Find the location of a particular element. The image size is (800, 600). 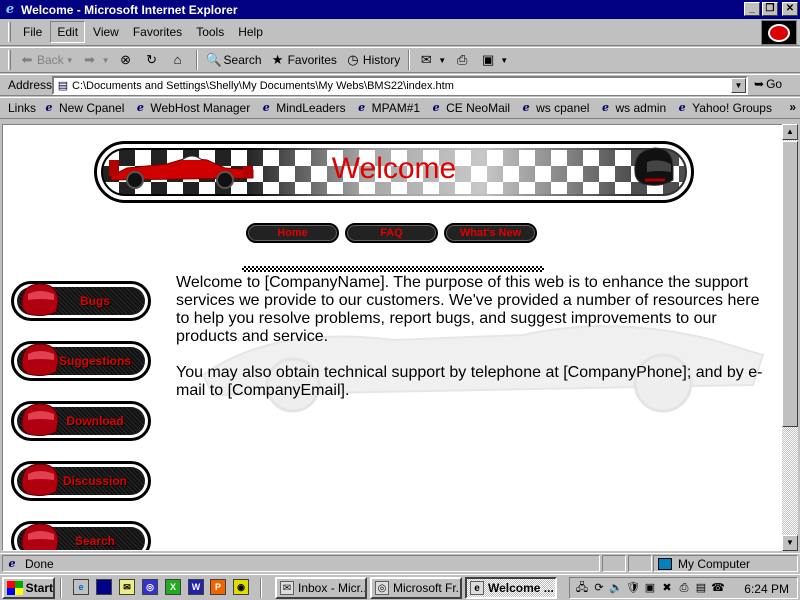

link-new-cpanel: e New Cpanel is located at coordinates (83, 108).